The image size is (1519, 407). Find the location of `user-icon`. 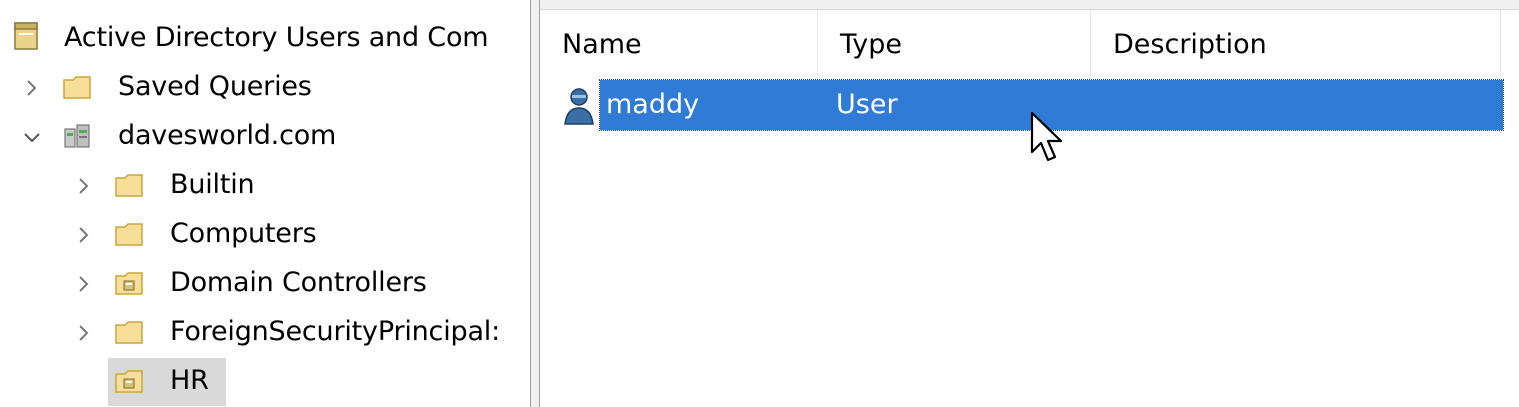

user-icon is located at coordinates (579, 106).